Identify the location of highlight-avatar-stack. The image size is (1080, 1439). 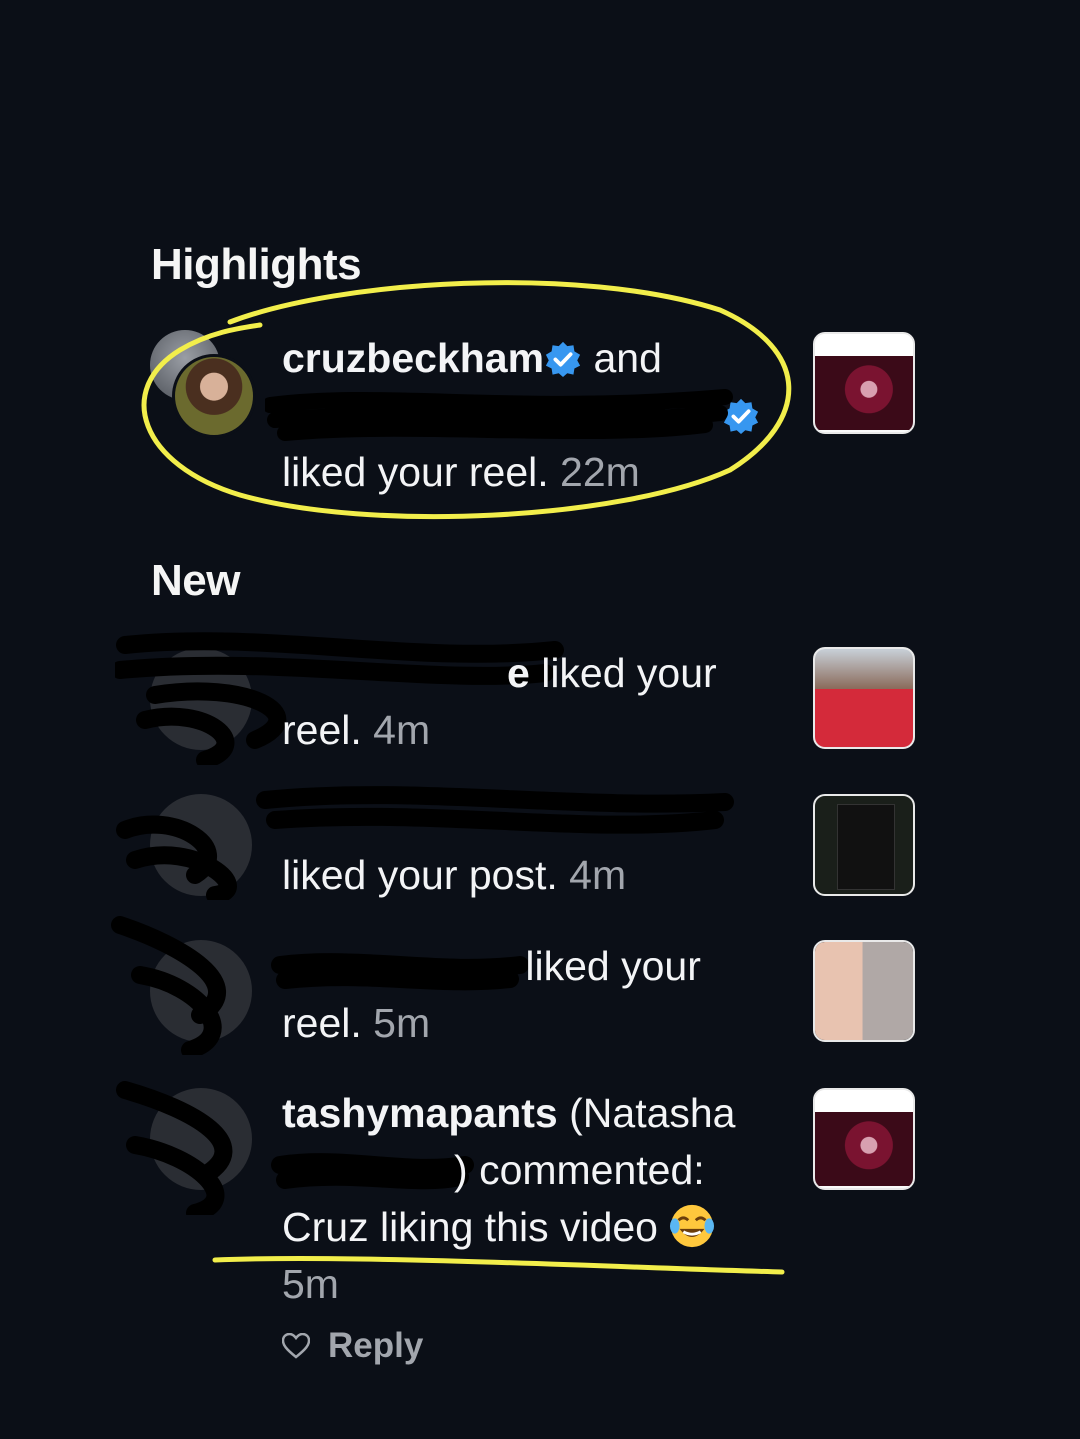
(205, 385).